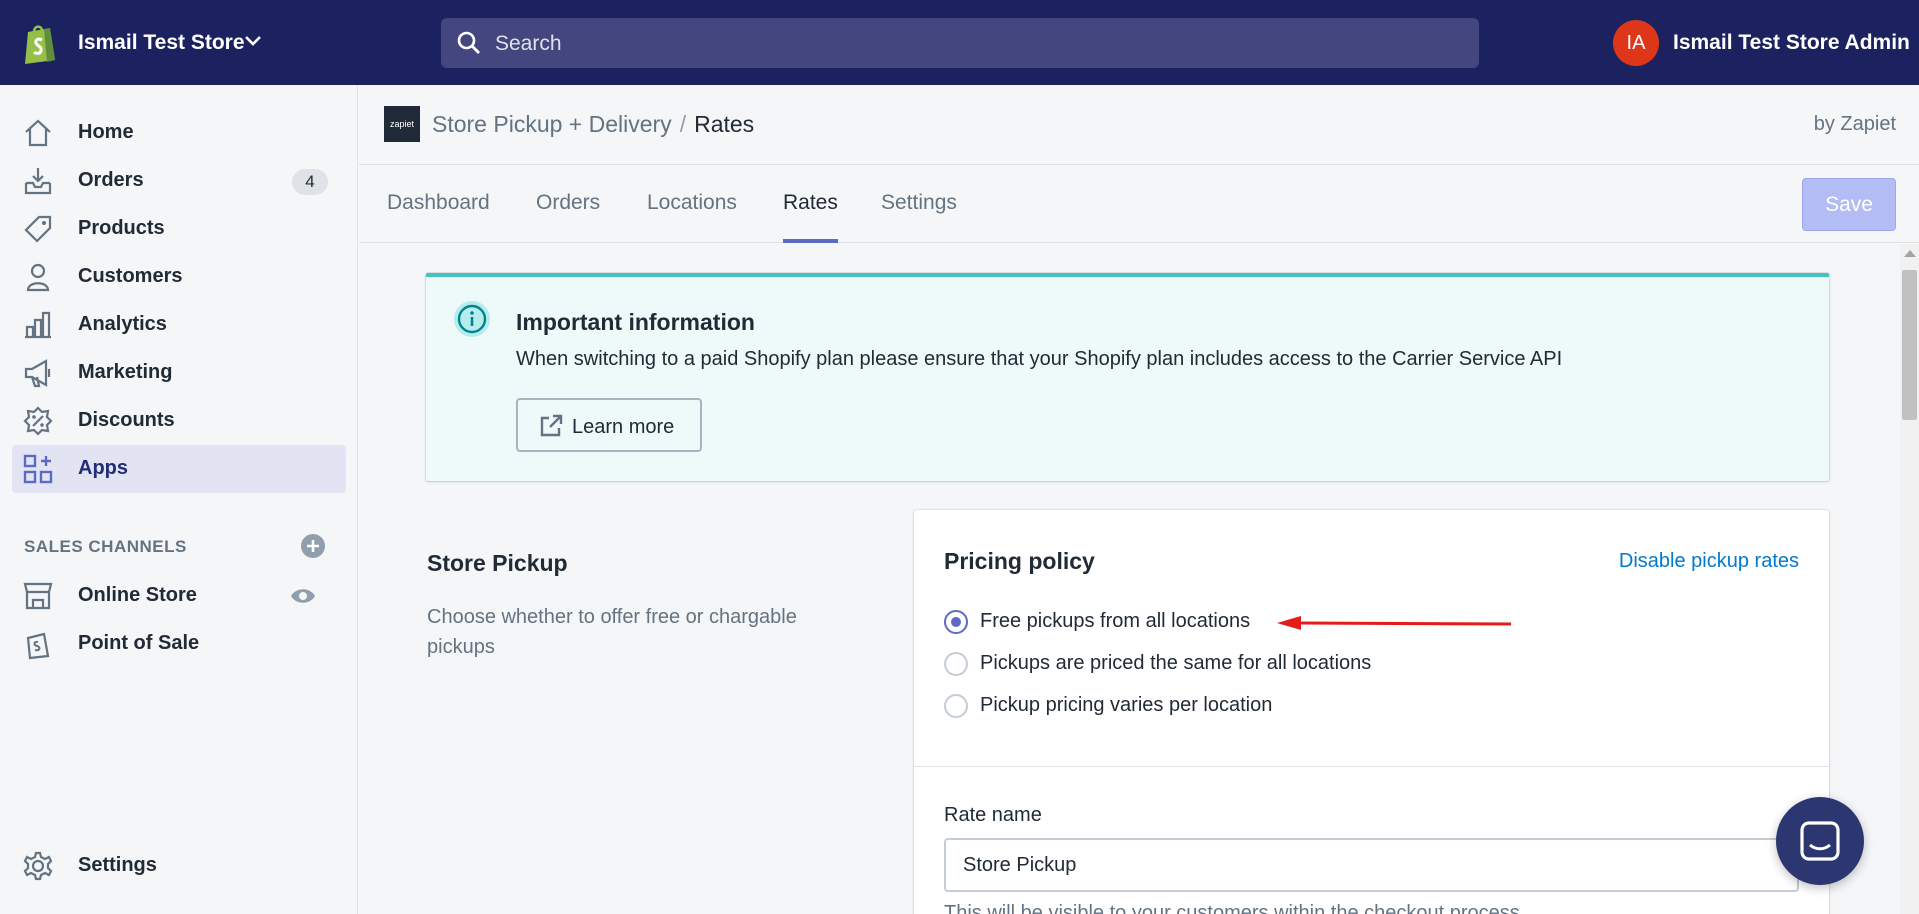 This screenshot has height=914, width=1919. Describe the element at coordinates (179, 133) in the screenshot. I see `sidebar-item-home: Home` at that location.